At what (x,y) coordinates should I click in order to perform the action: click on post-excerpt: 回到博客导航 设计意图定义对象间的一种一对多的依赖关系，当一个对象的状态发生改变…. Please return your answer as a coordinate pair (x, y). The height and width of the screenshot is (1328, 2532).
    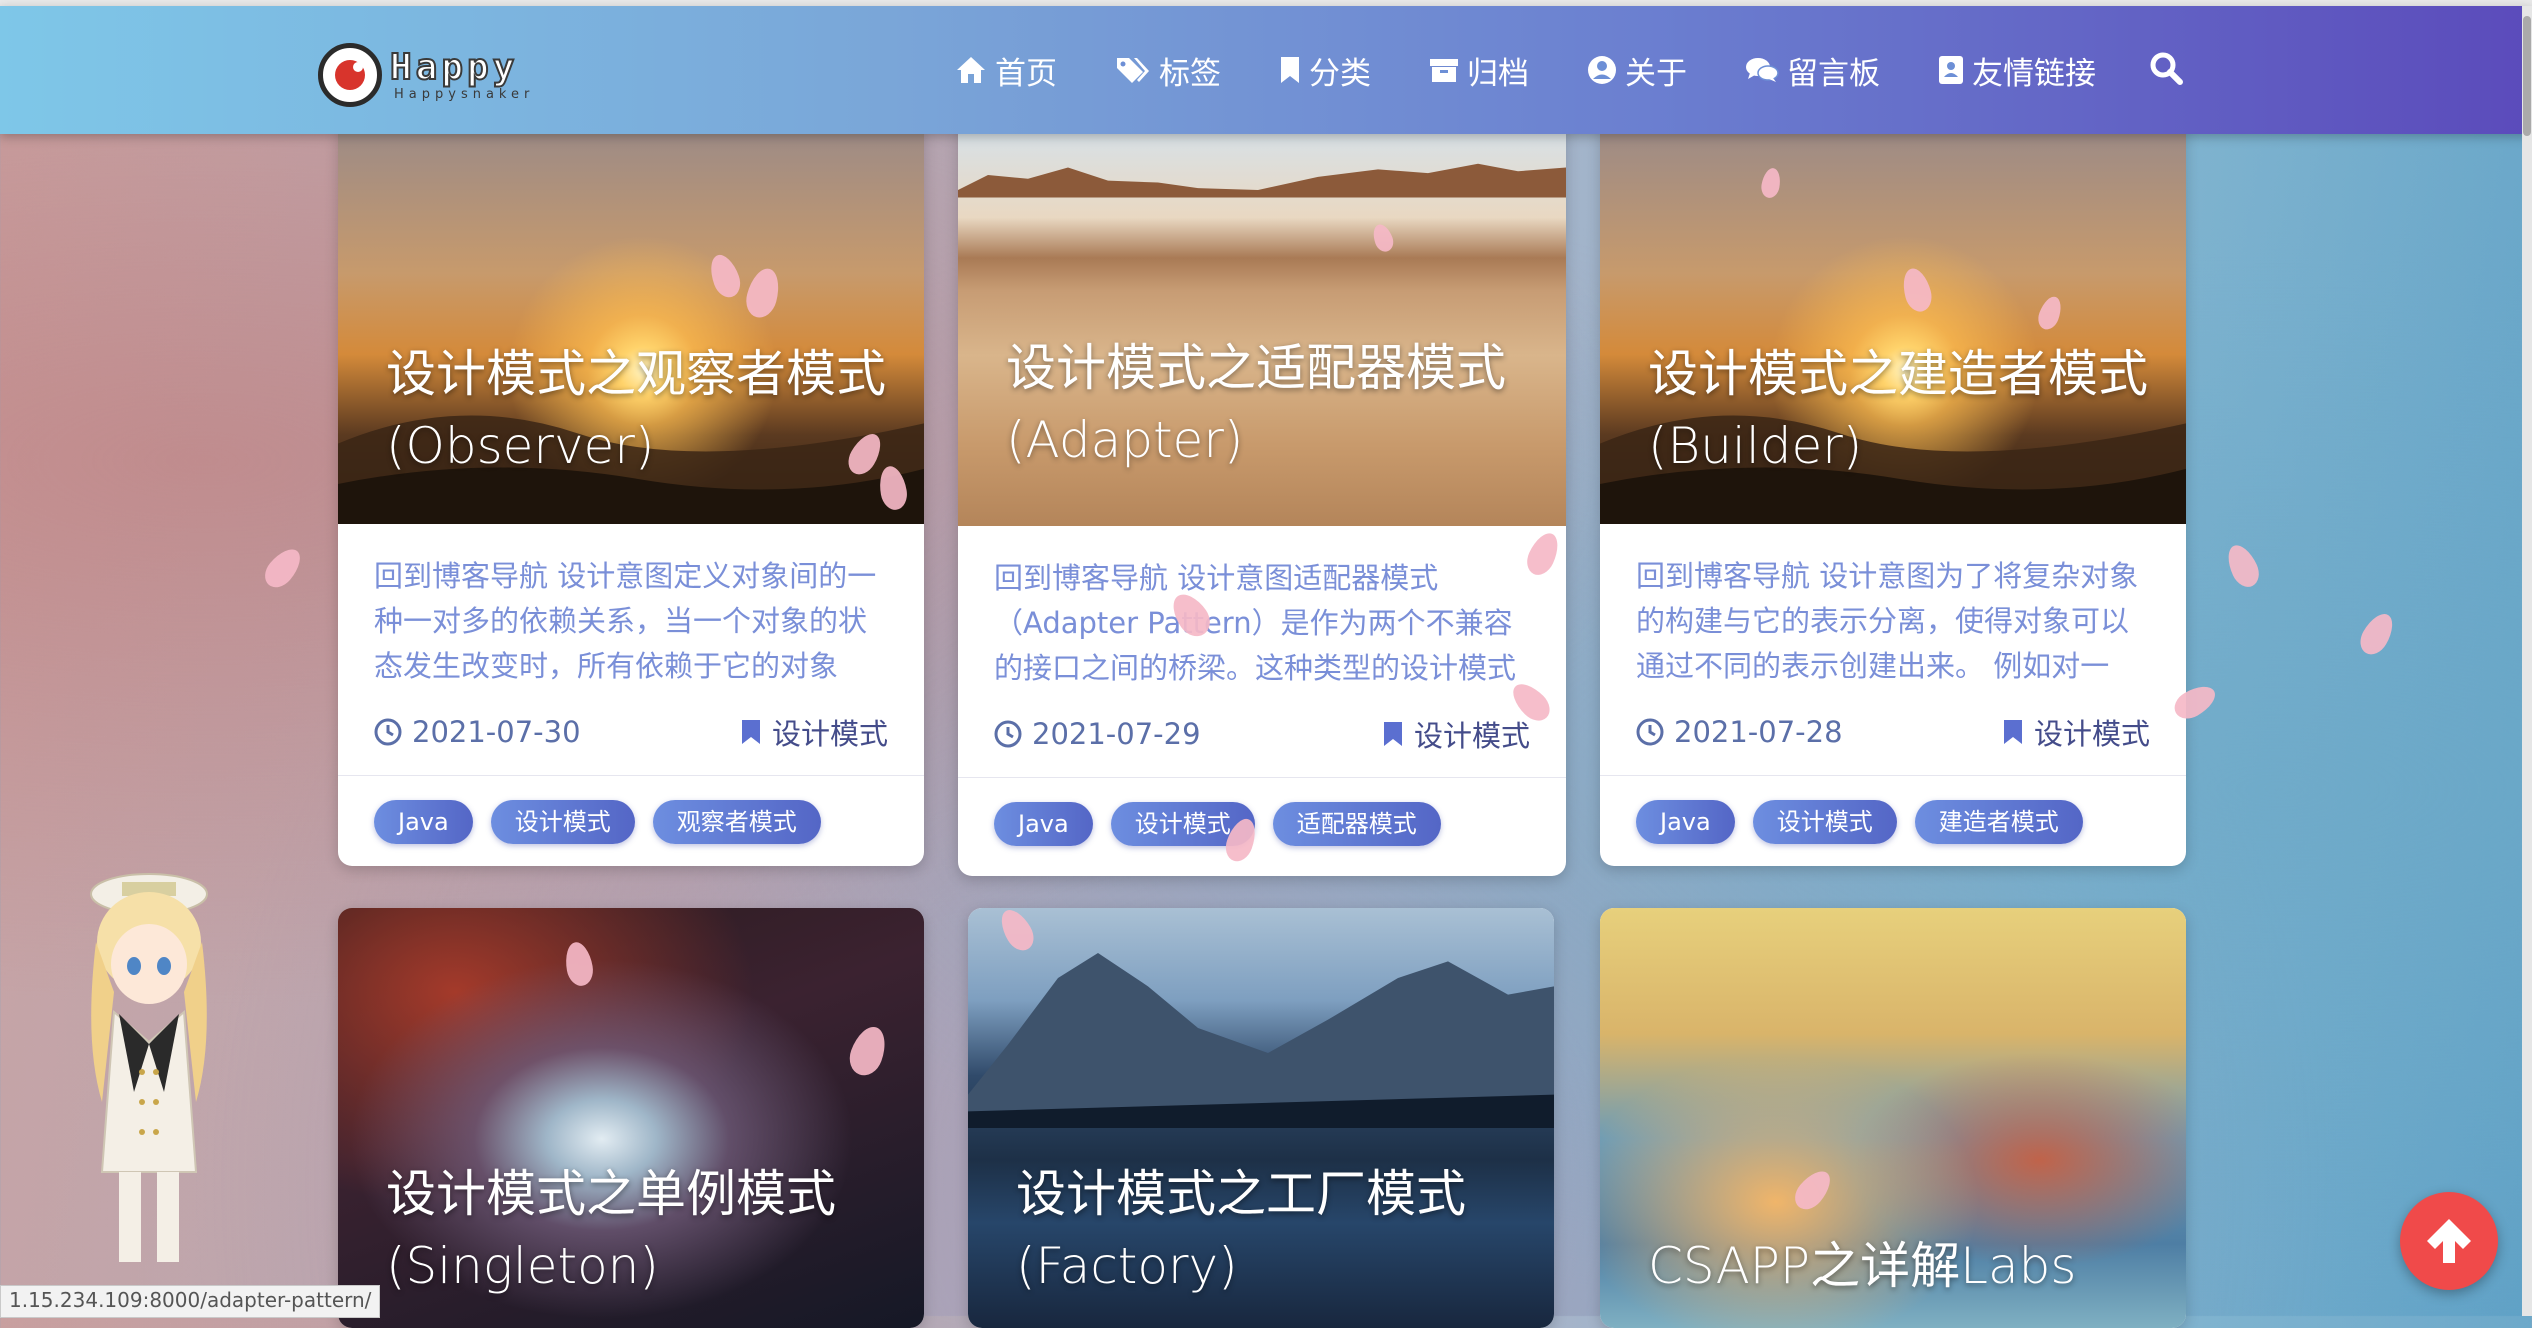
    Looking at the image, I should click on (625, 621).